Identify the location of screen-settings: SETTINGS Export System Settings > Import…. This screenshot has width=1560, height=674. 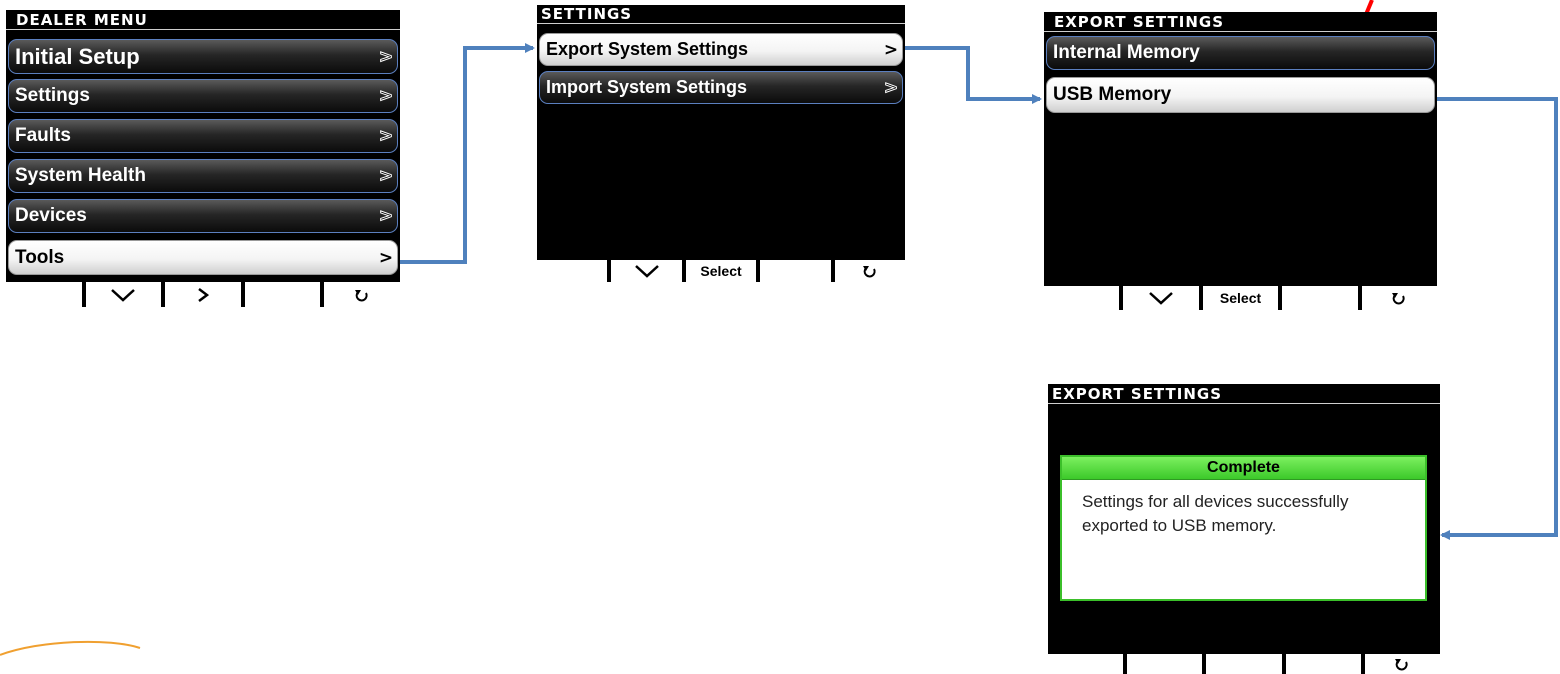
(721, 143).